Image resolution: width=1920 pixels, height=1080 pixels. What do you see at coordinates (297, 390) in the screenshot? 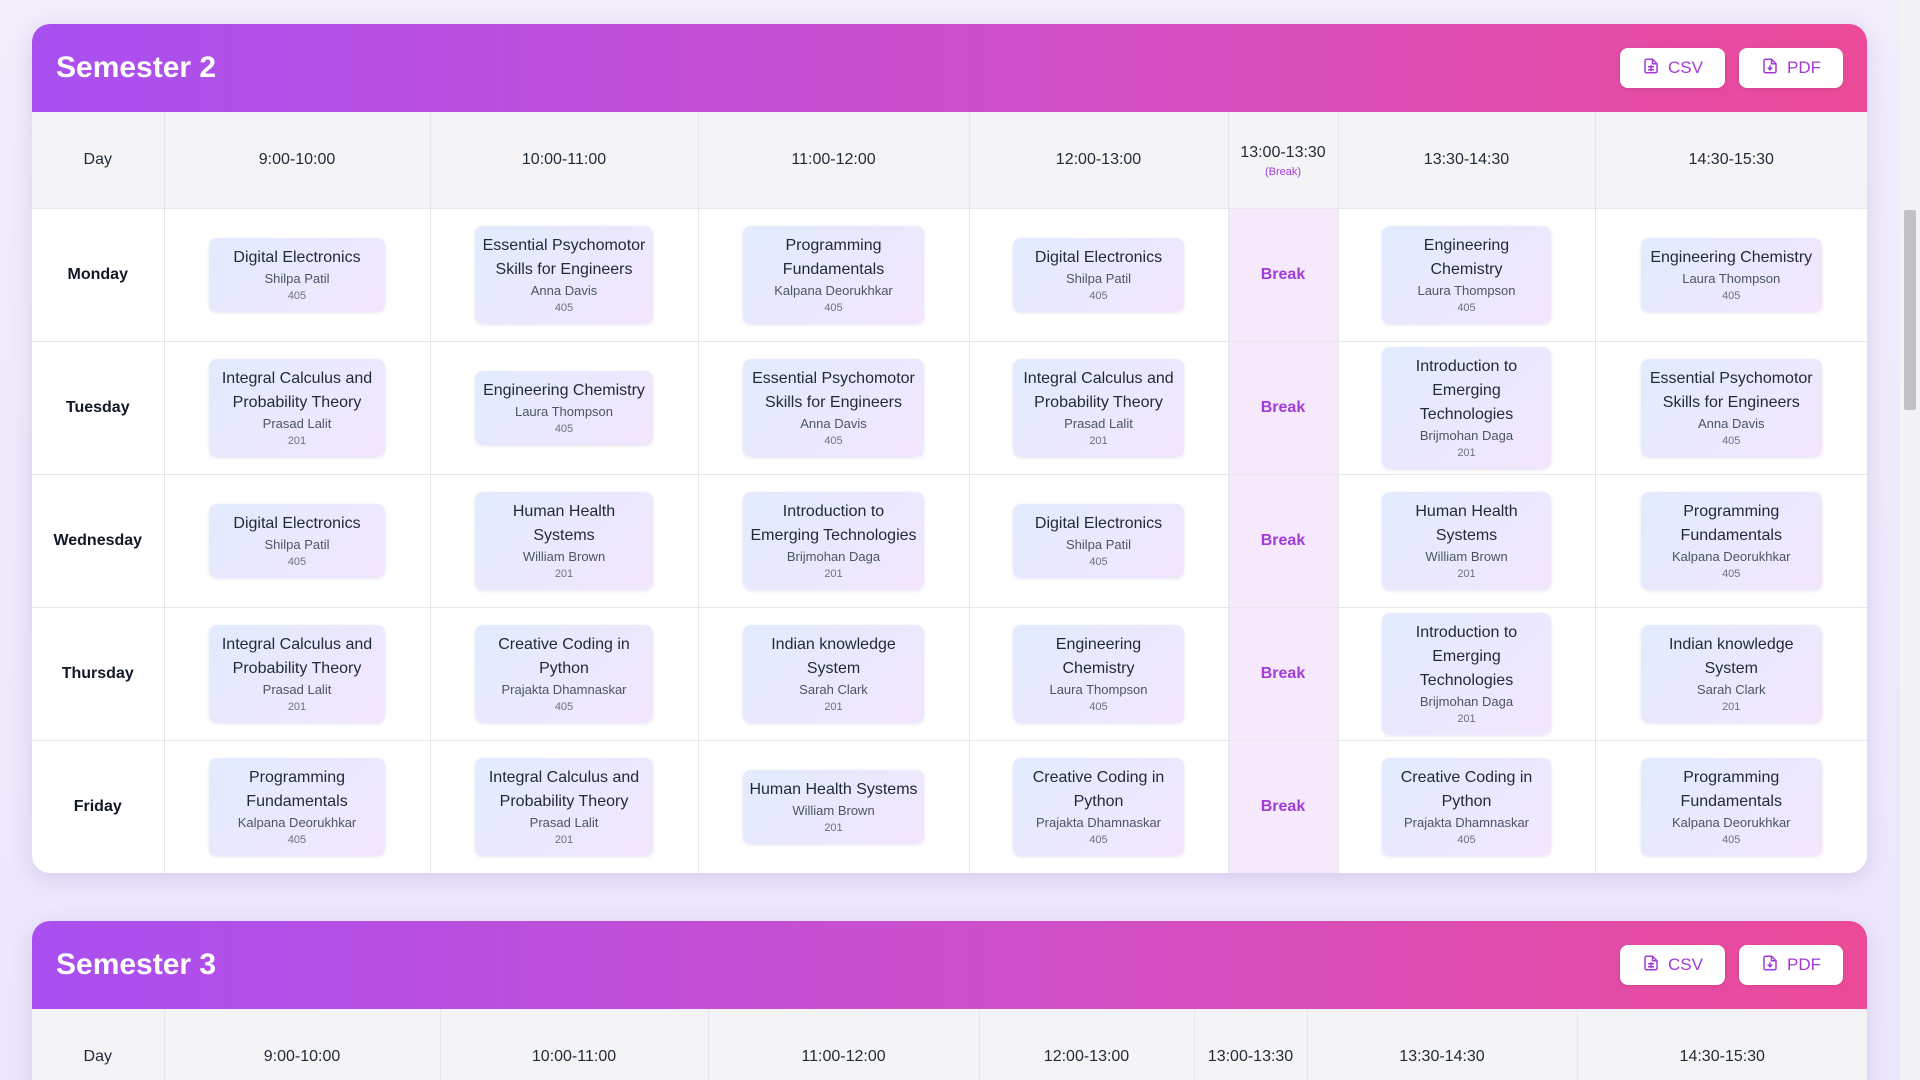
I see `subject-name: Integral Calculus and Probability Theory` at bounding box center [297, 390].